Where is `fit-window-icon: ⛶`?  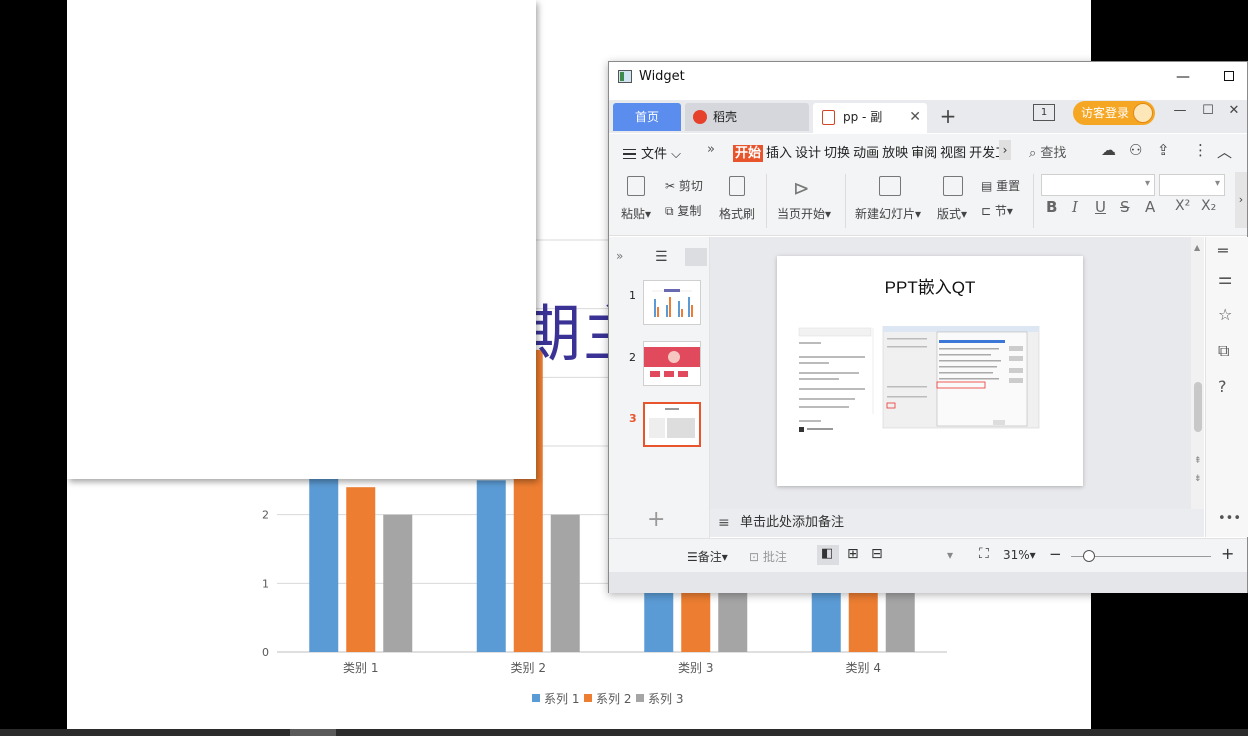 fit-window-icon: ⛶ is located at coordinates (984, 554).